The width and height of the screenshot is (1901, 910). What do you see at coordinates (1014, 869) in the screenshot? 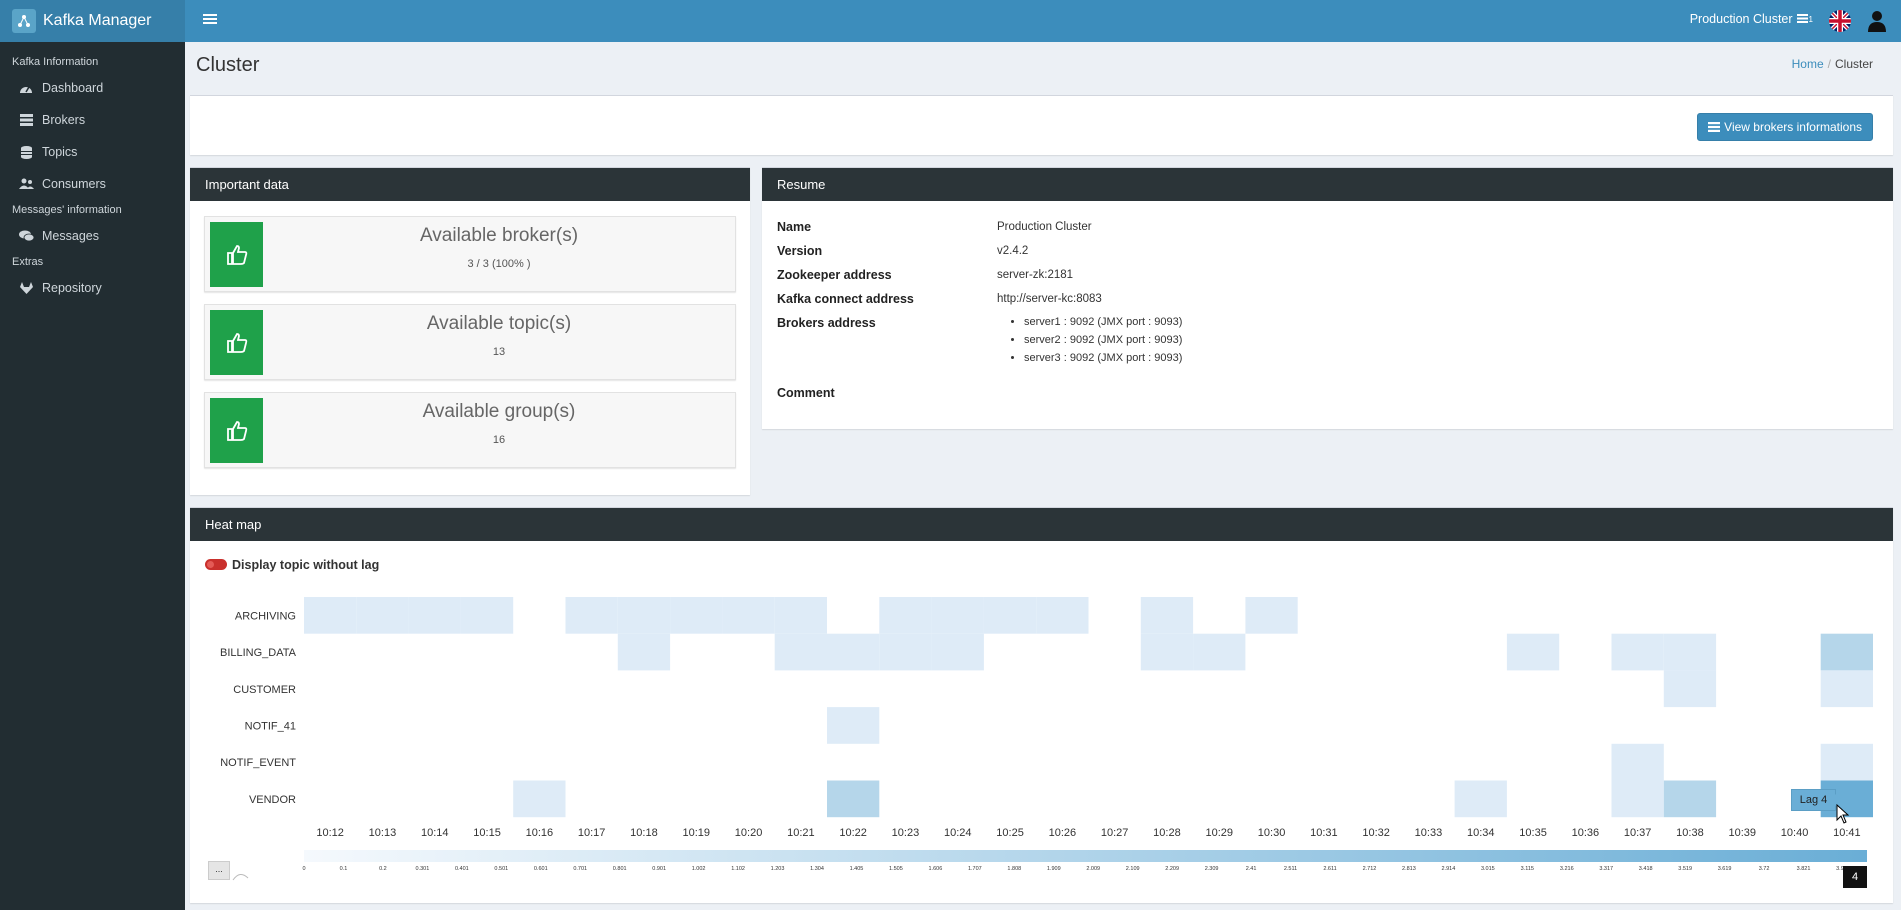
I see `legend-tick-label: 1.808` at bounding box center [1014, 869].